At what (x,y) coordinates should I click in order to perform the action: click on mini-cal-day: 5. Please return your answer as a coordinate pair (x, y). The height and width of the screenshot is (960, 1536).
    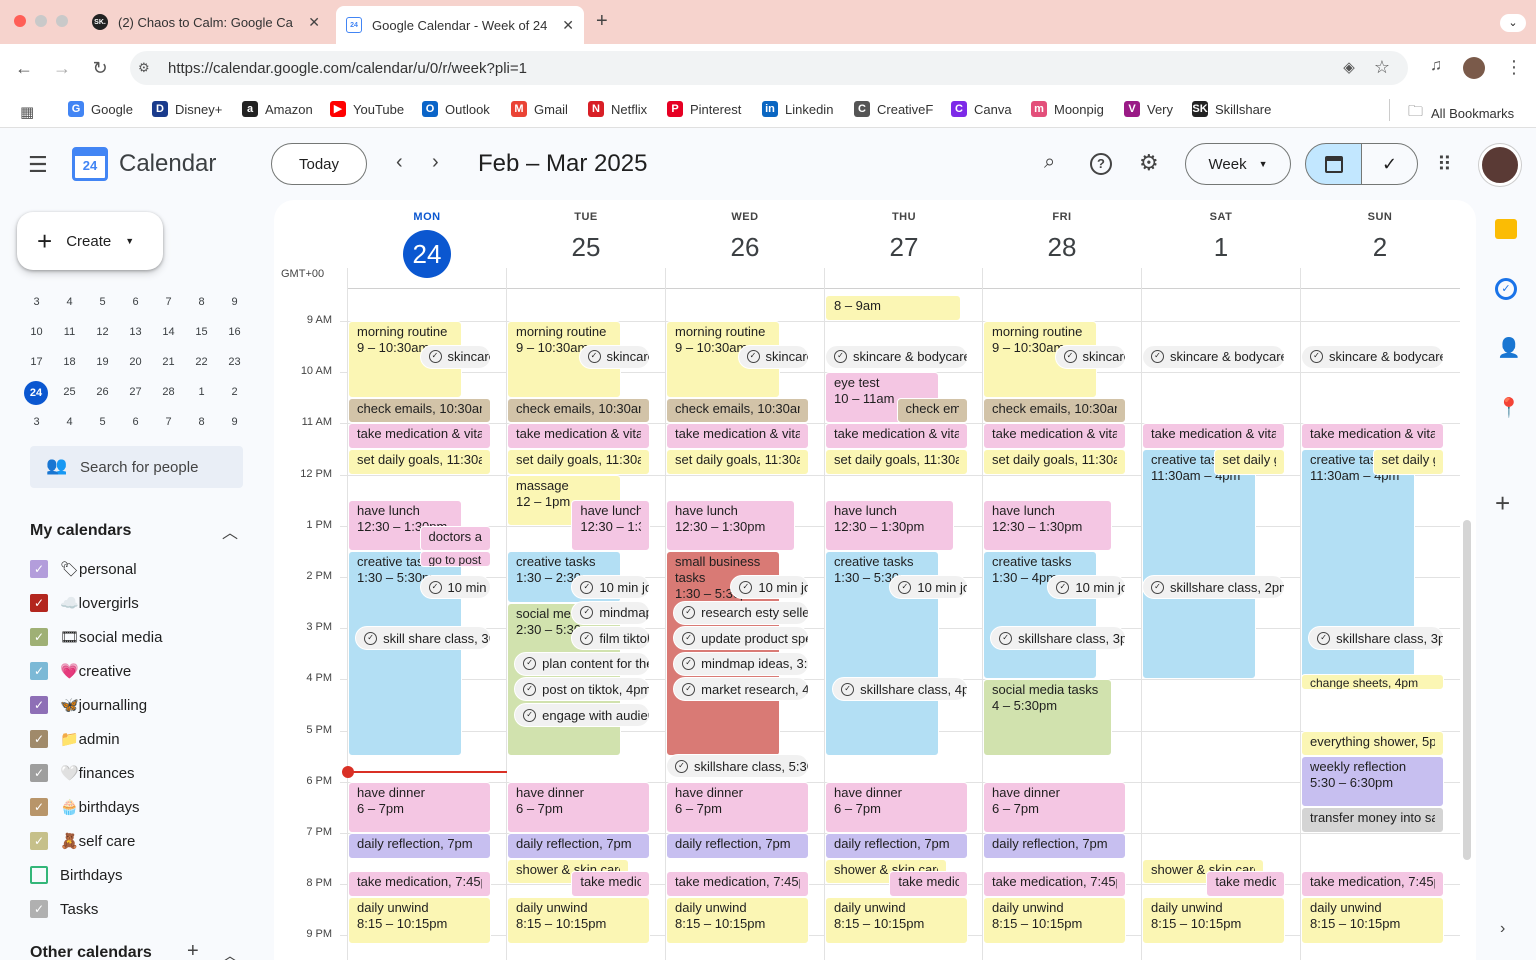
    Looking at the image, I should click on (102, 302).